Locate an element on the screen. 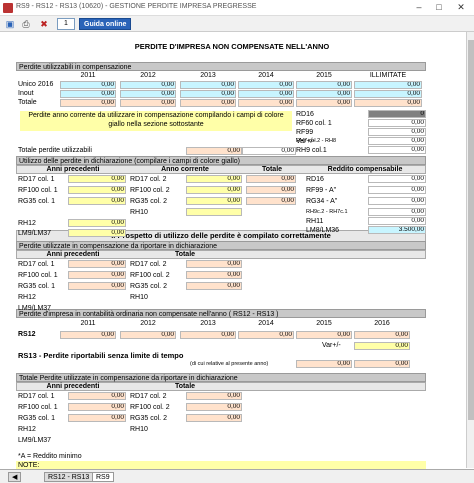 Image resolution: width=474 pixels, height=483 pixels. tab-rs9: RS9 is located at coordinates (103, 477).